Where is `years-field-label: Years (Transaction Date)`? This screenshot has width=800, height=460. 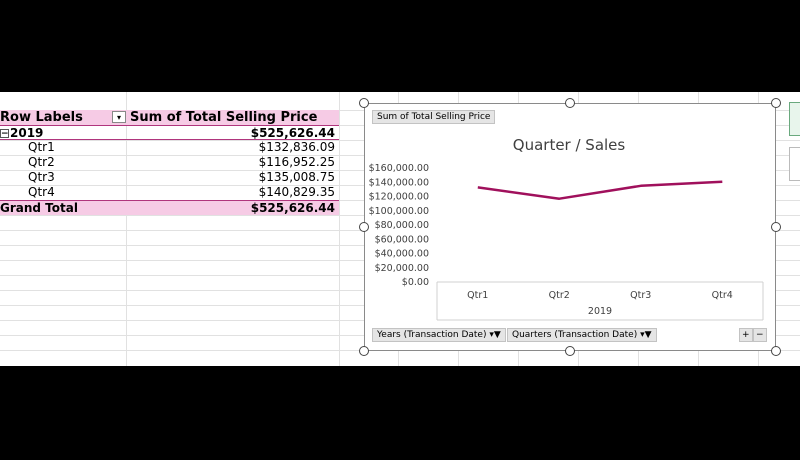 years-field-label: Years (Transaction Date) is located at coordinates (432, 335).